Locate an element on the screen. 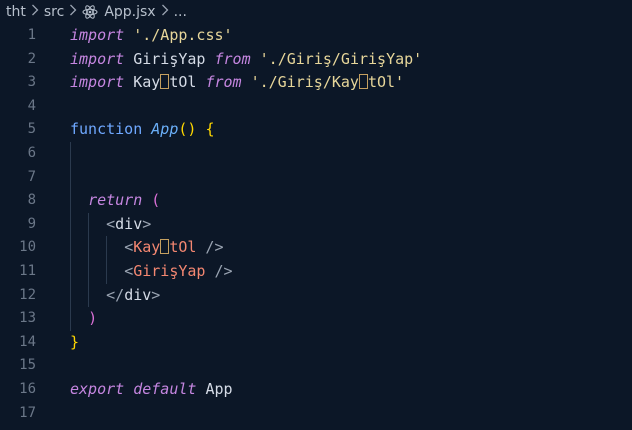 Image resolution: width=632 pixels, height=430 pixels. line-number: 9 is located at coordinates (31, 223).